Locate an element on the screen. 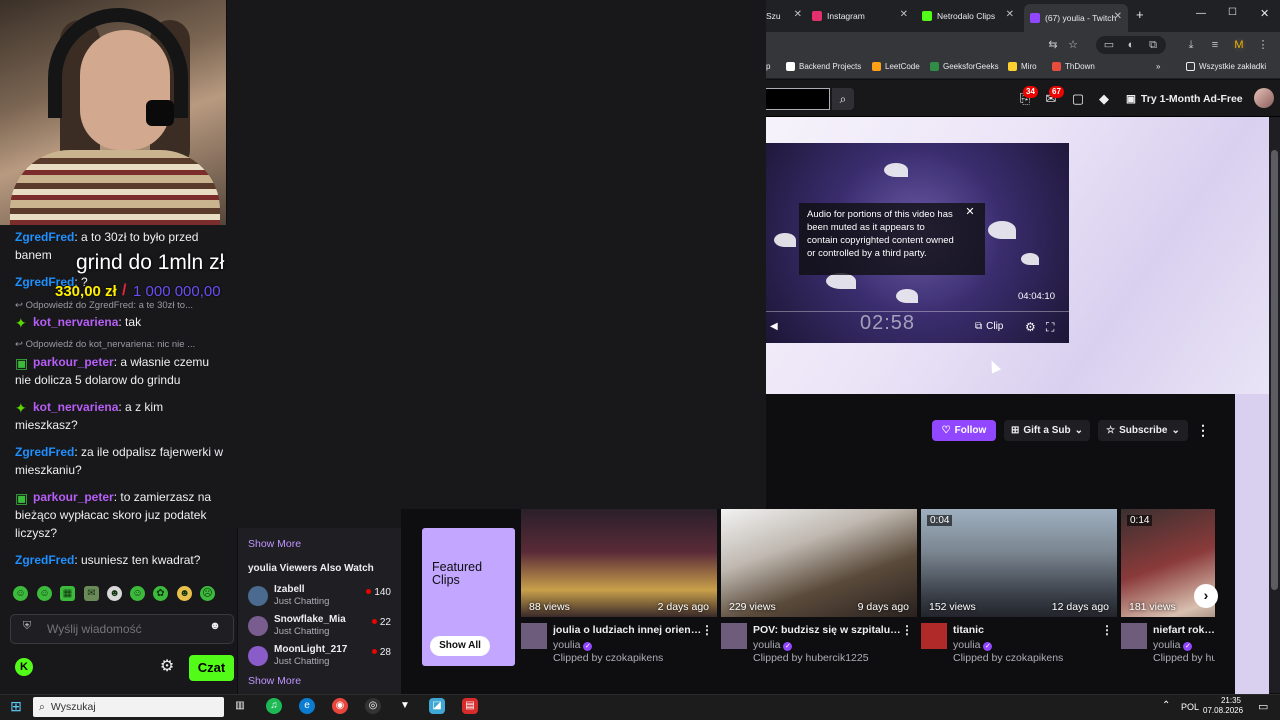  bookmark-thdown: ThDown is located at coordinates (1073, 66).